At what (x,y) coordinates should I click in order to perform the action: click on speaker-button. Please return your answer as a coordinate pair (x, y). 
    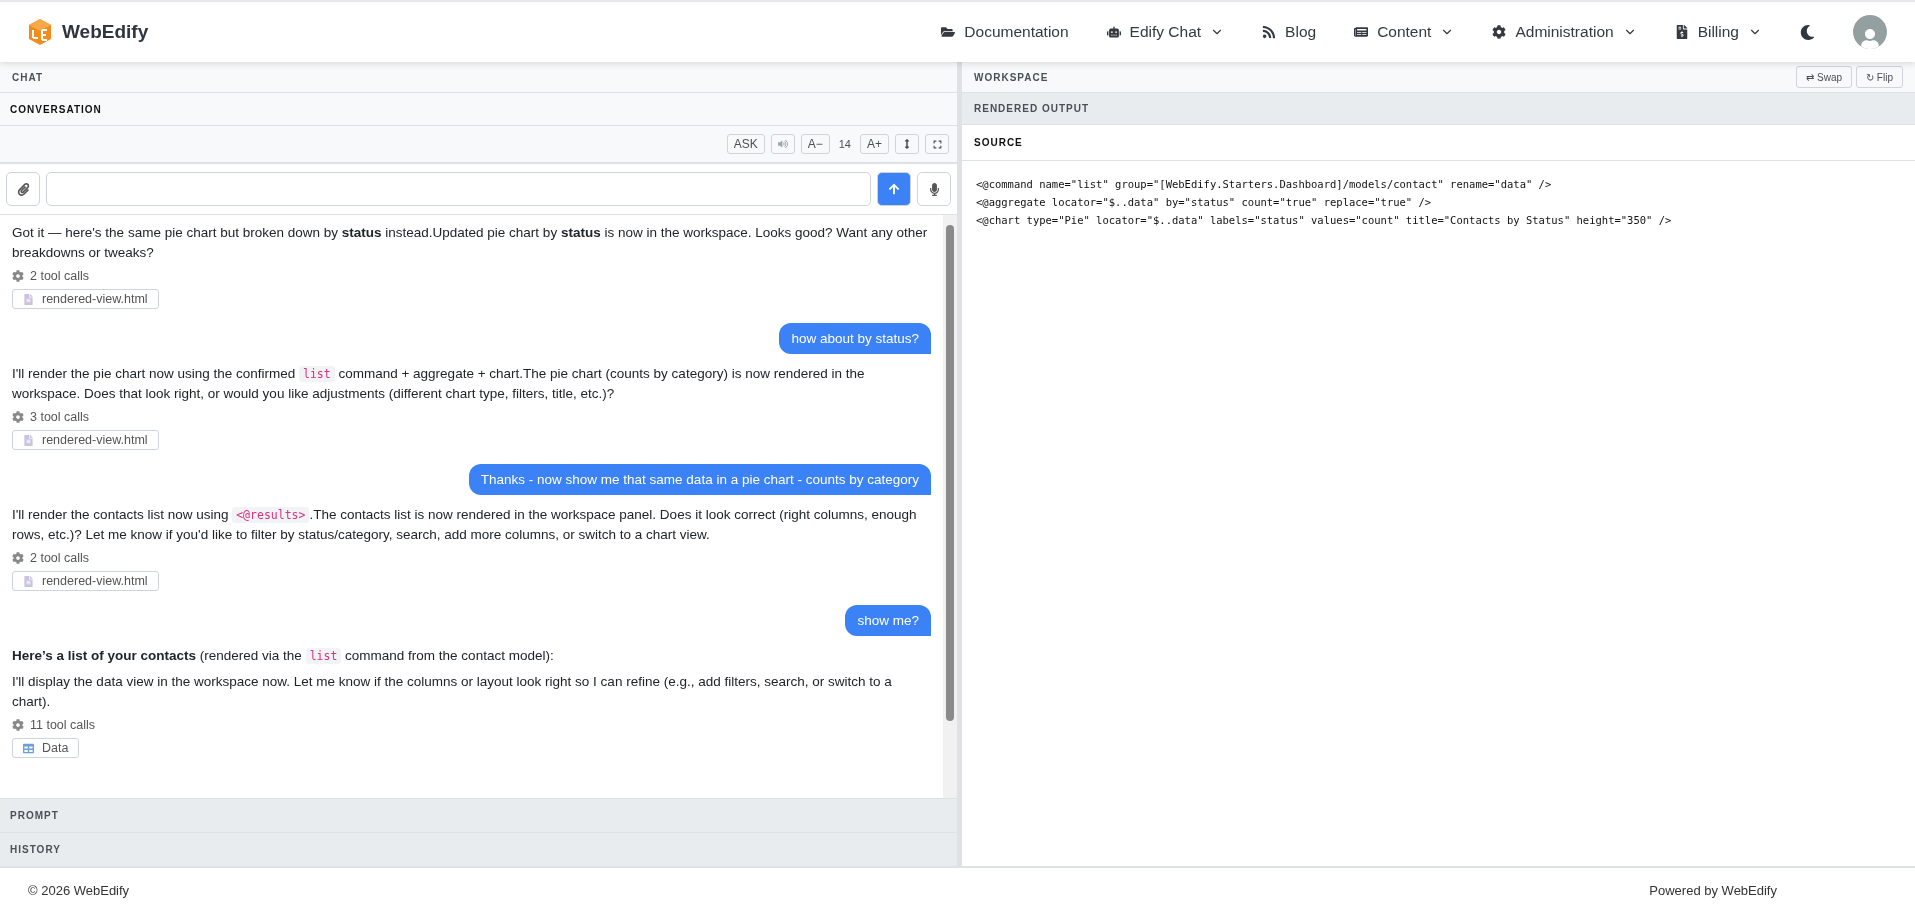
    Looking at the image, I should click on (782, 144).